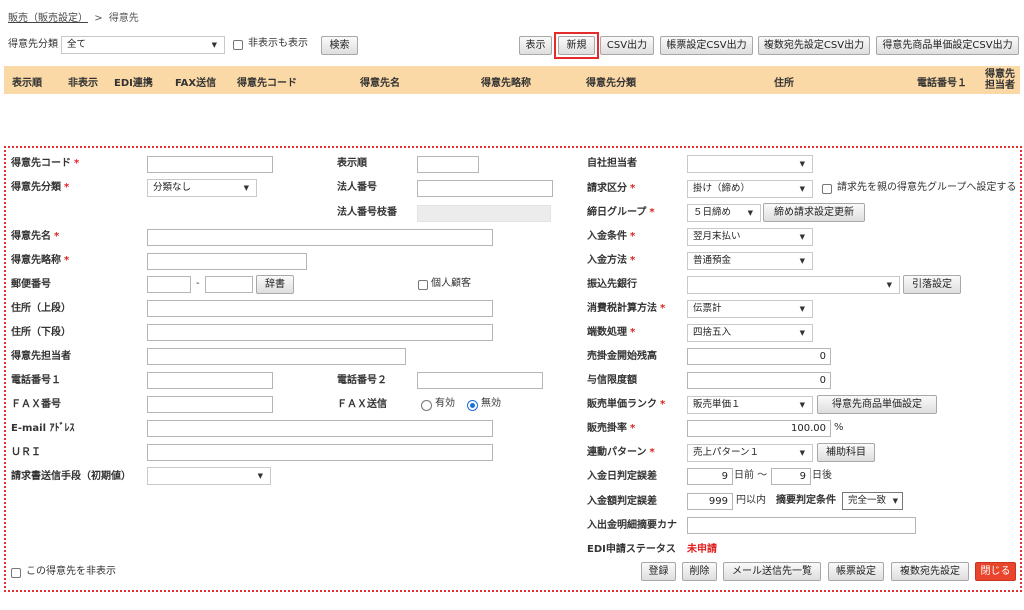 The width and height of the screenshot is (1024, 610). Describe the element at coordinates (267, 81) in the screenshot. I see `column-header: 得意先コード` at that location.